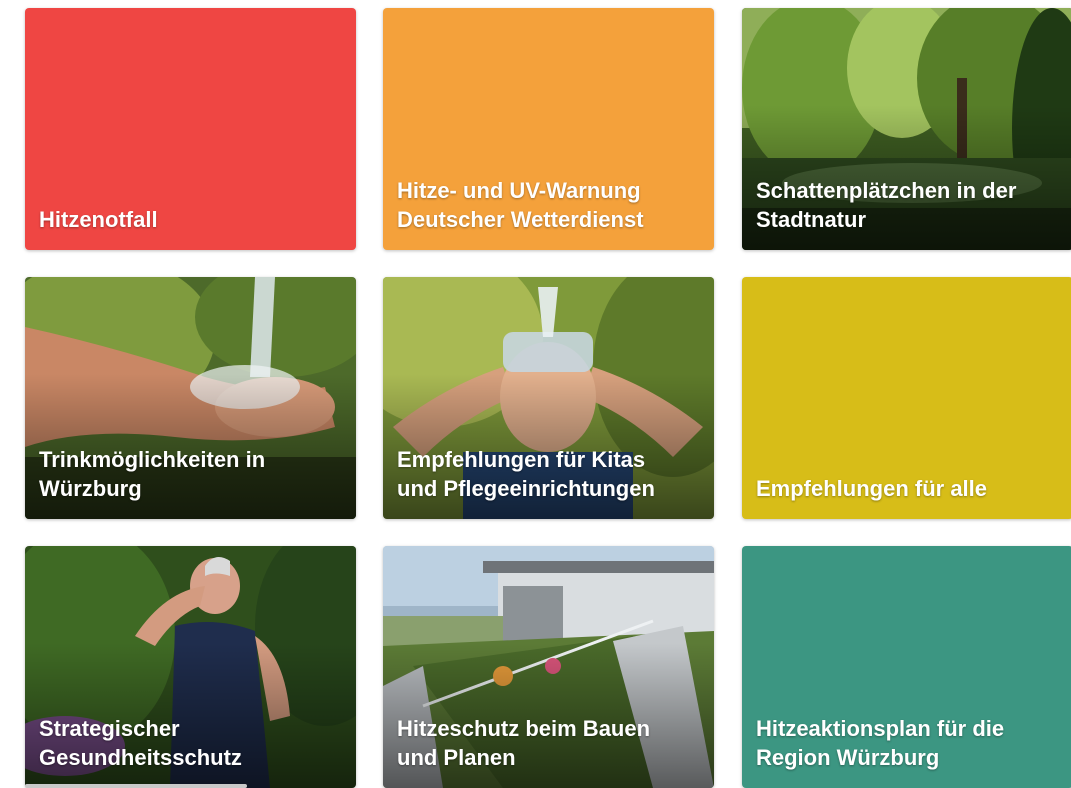 The image size is (1071, 788). Describe the element at coordinates (906, 667) in the screenshot. I see `tile-hitzeaktionsplan: Hitzeaktionsplan für die Region Würzburg` at that location.